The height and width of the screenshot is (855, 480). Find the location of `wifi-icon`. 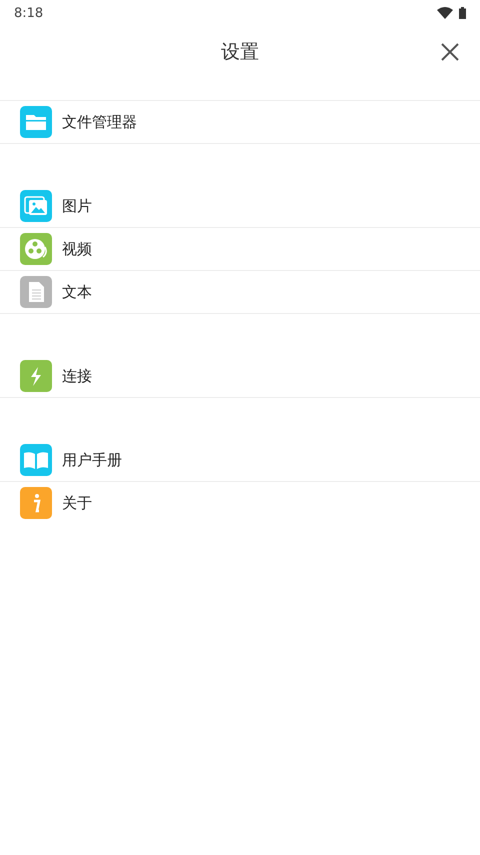

wifi-icon is located at coordinates (445, 13).